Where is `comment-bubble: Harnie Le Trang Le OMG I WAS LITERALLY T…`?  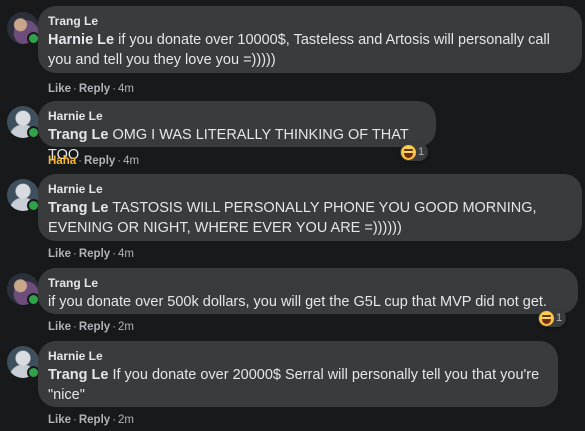
comment-bubble: Harnie Le Trang Le OMG I WAS LITERALLY T… is located at coordinates (237, 132).